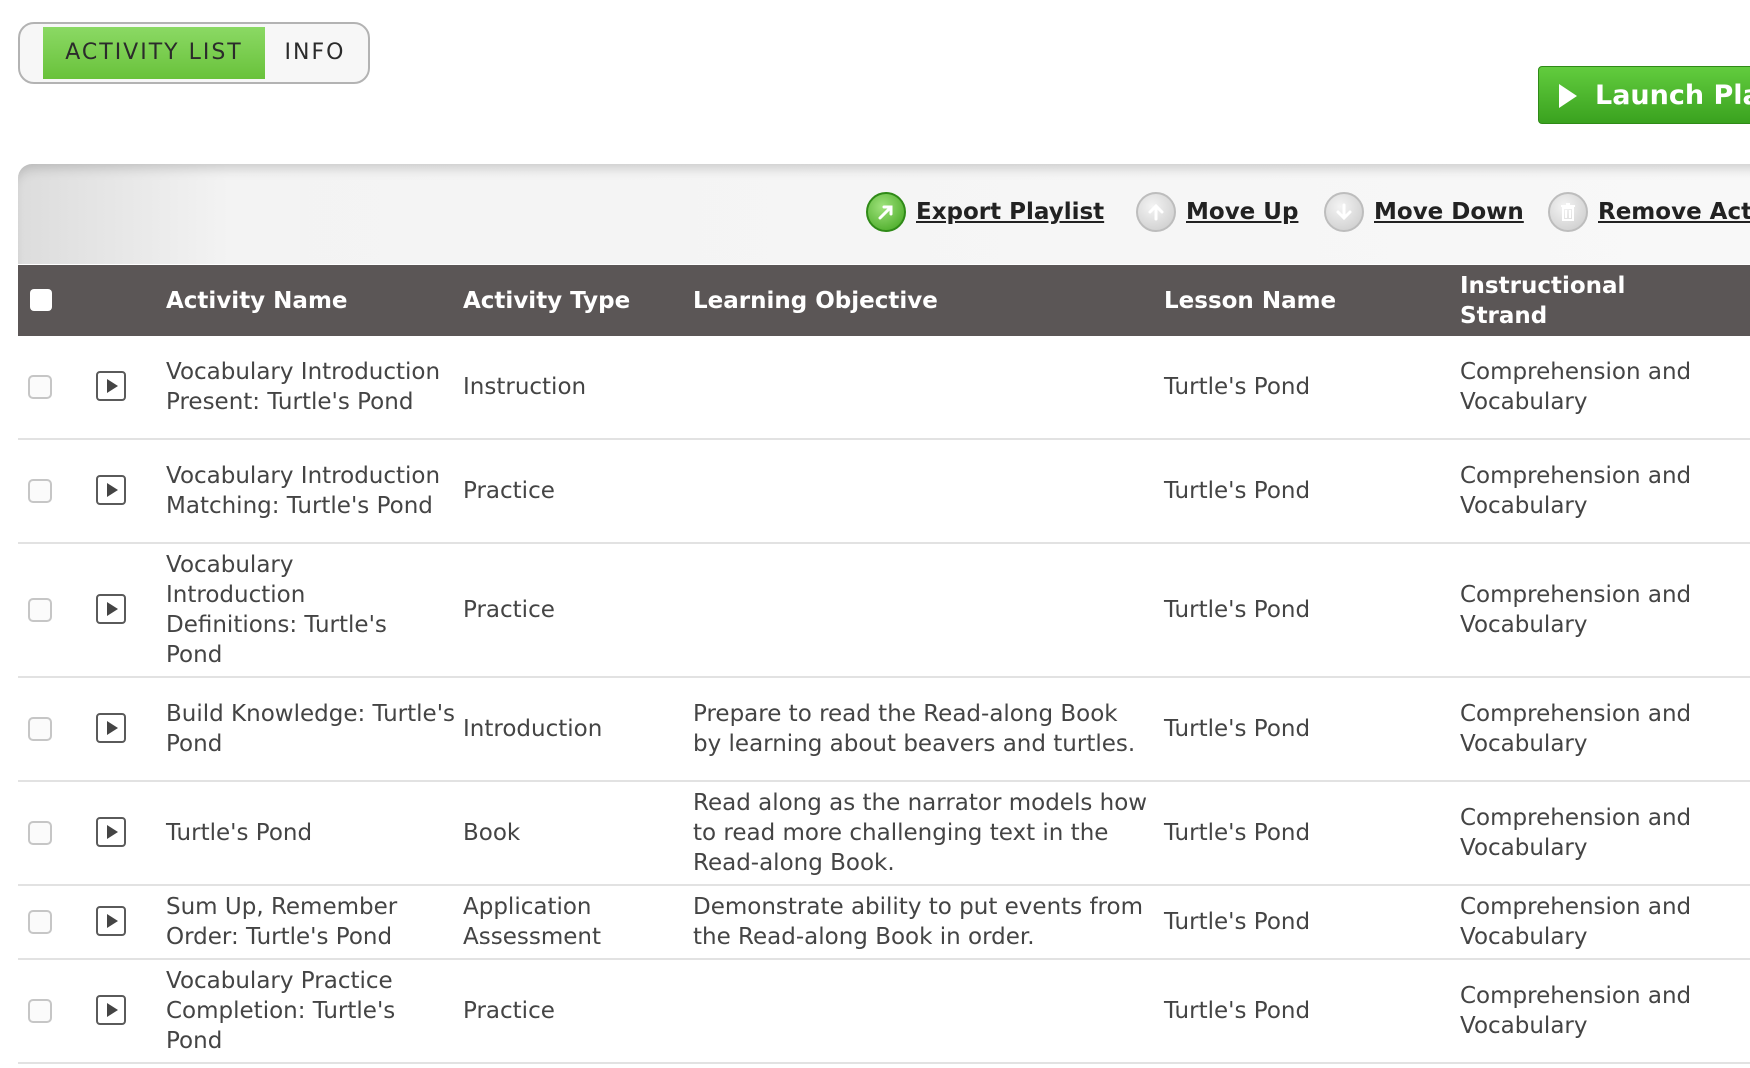  I want to click on move-up-button: Move Up, so click(1217, 212).